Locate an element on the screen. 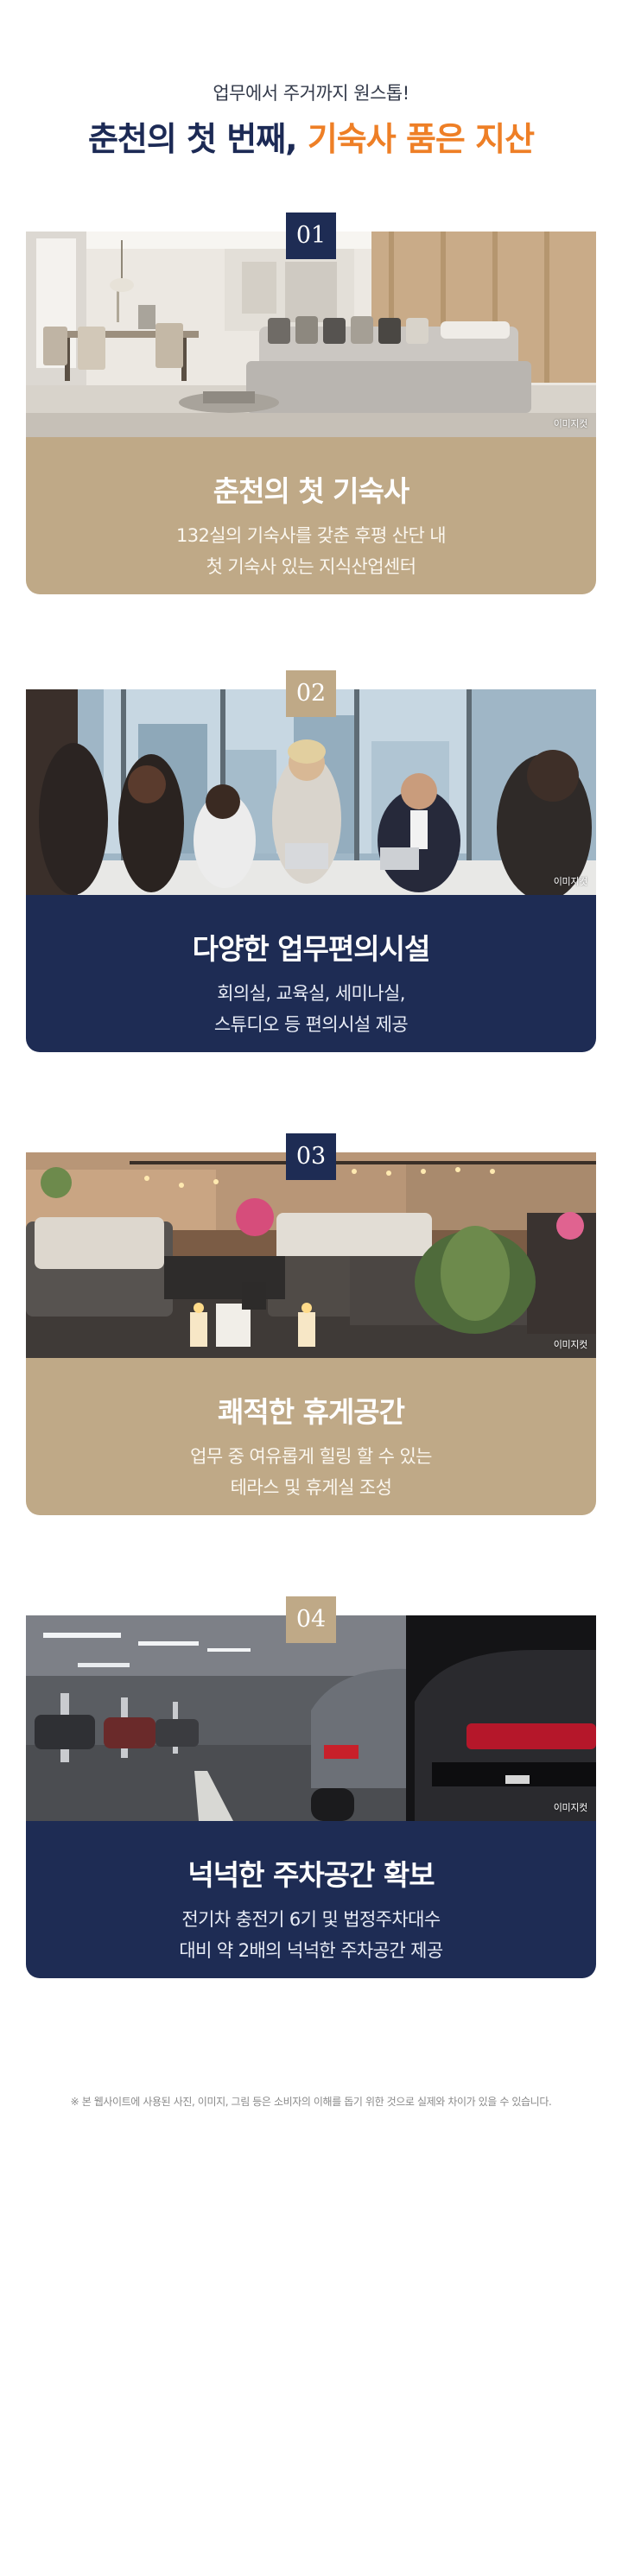 Image resolution: width=622 pixels, height=2576 pixels. feature-description-line: 테라스 및 휴게실 조성 is located at coordinates (311, 1487).